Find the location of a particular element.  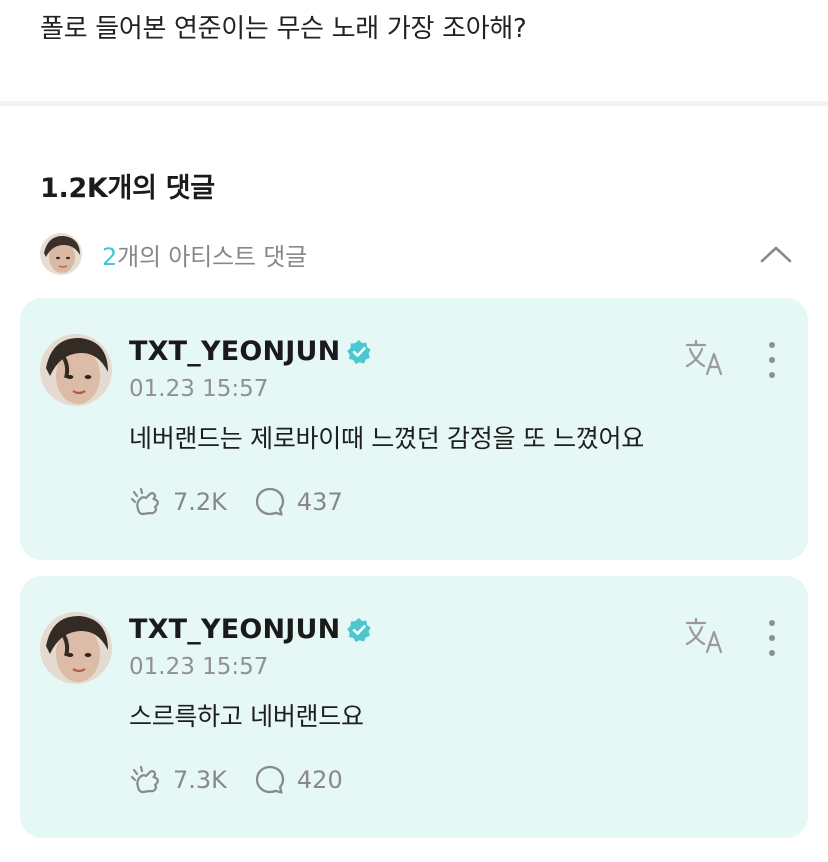

cheer-button: 7.3K is located at coordinates (178, 780).